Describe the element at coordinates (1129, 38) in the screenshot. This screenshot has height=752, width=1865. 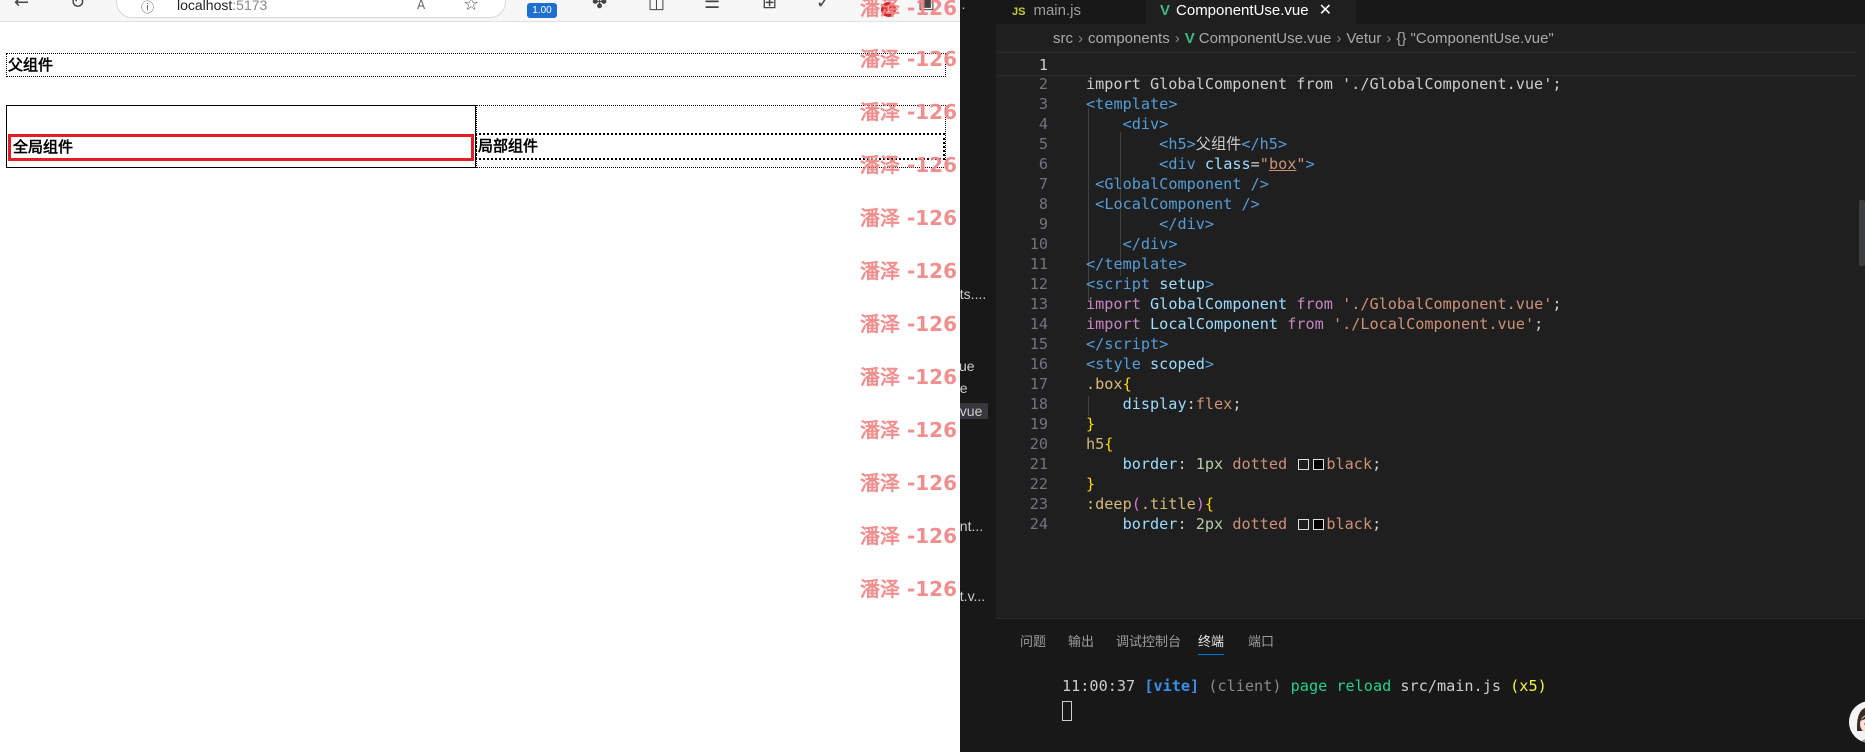
I see `breadcrumb-components: components` at that location.